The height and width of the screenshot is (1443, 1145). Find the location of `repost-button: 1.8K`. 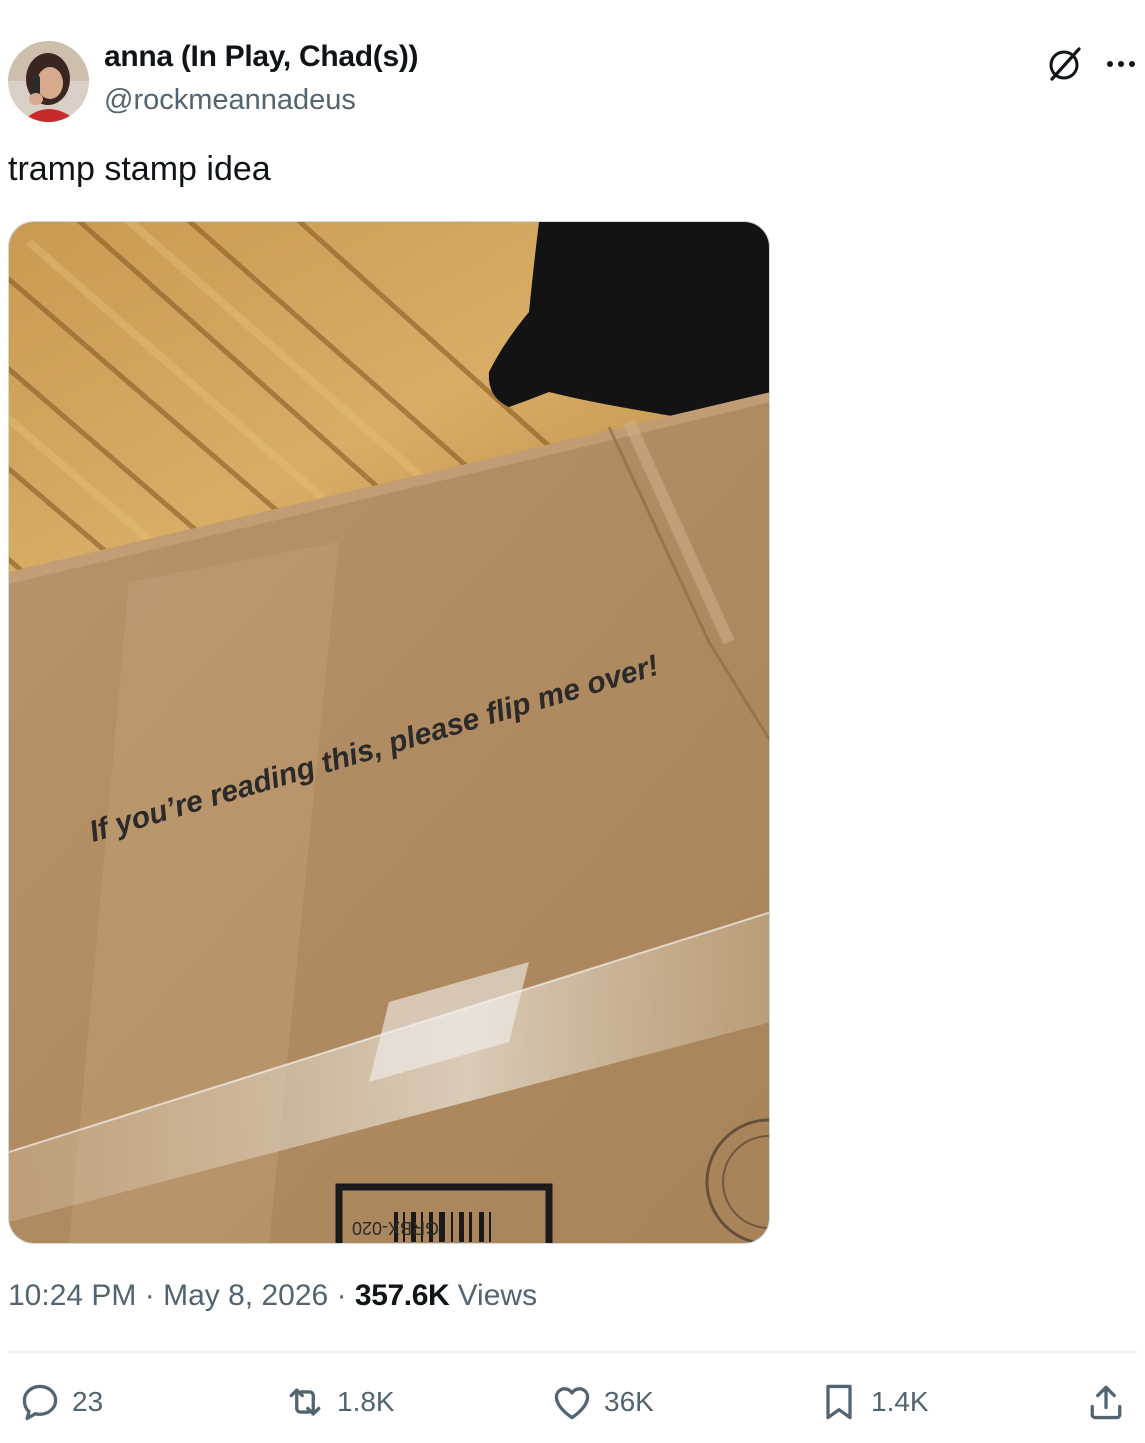

repost-button: 1.8K is located at coordinates (339, 1402).